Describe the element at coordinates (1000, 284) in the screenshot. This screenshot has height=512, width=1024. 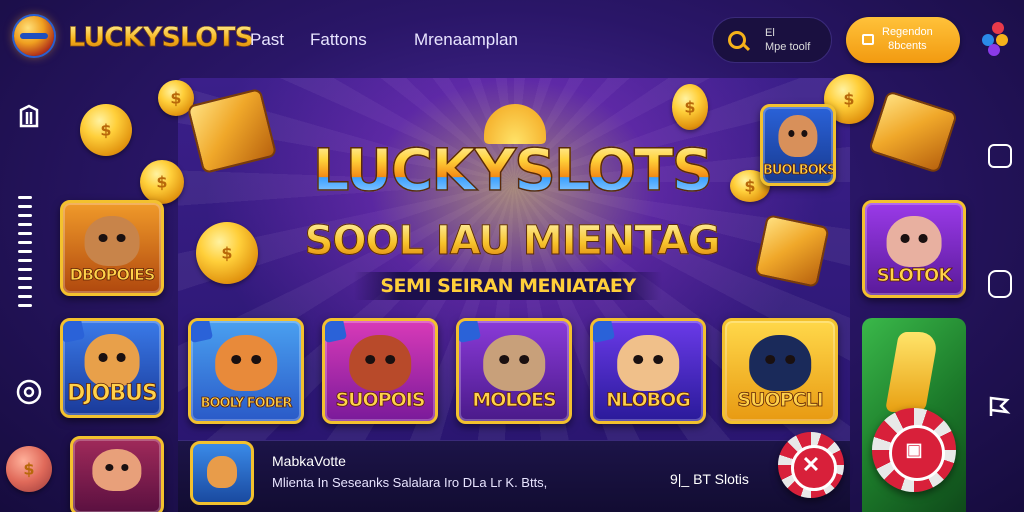
I see `wallet-side-icon` at that location.